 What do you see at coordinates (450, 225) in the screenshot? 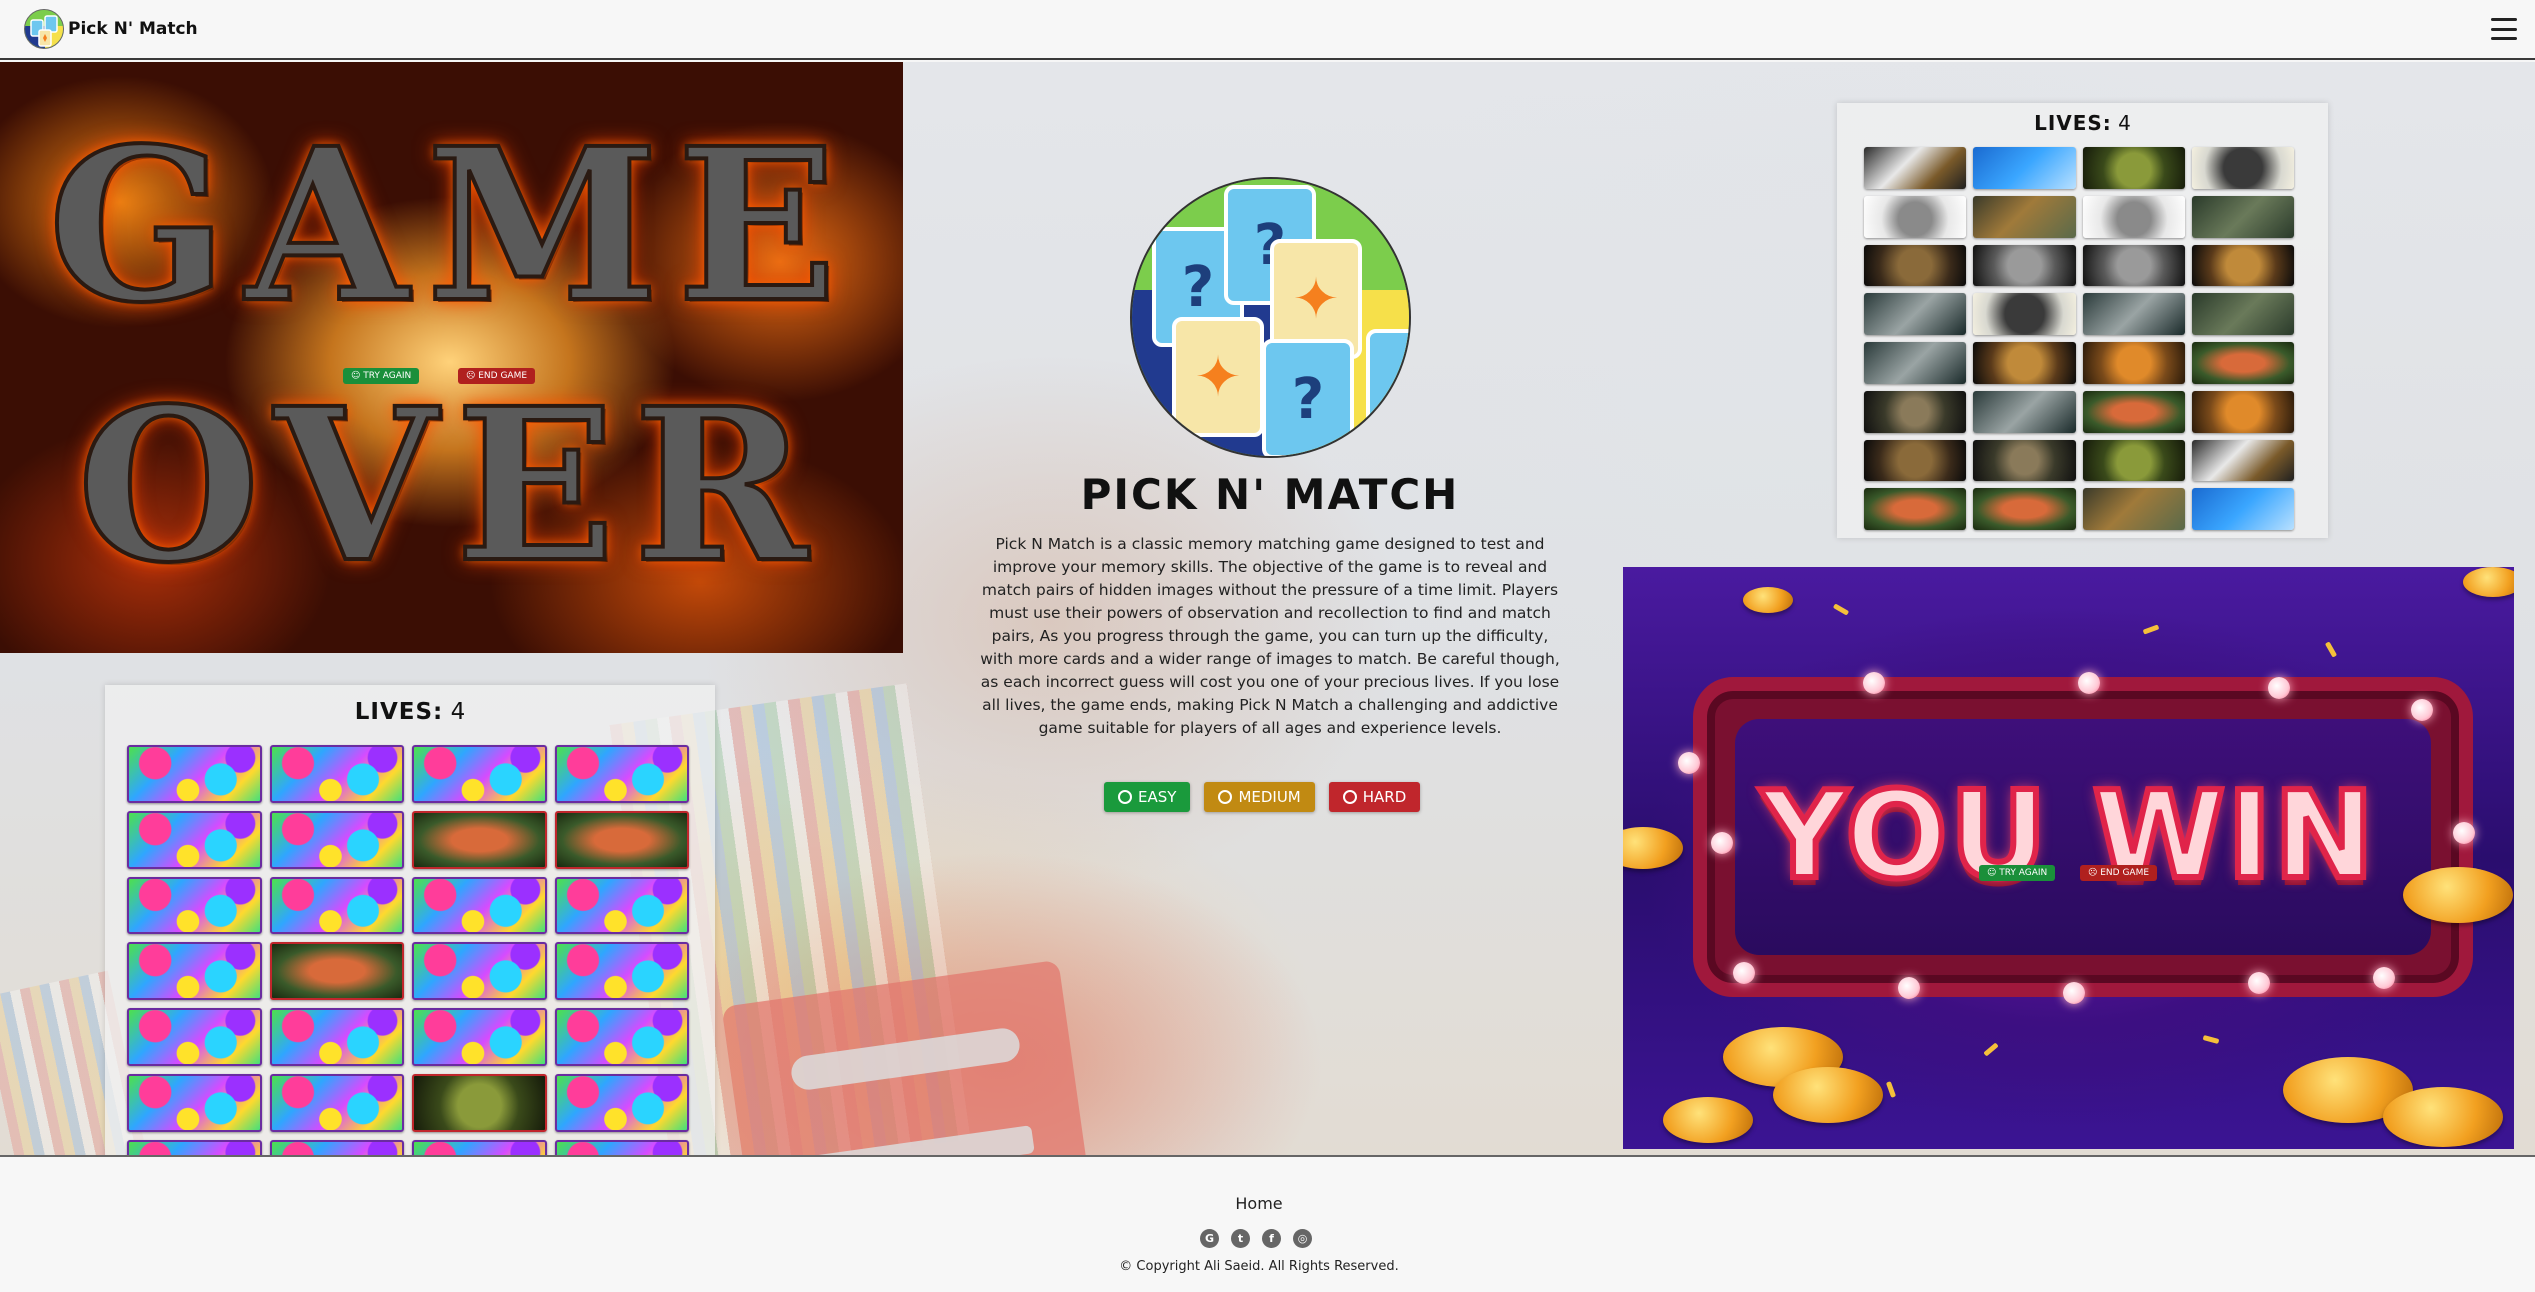
I see `game-over-title-line1: GAME` at bounding box center [450, 225].